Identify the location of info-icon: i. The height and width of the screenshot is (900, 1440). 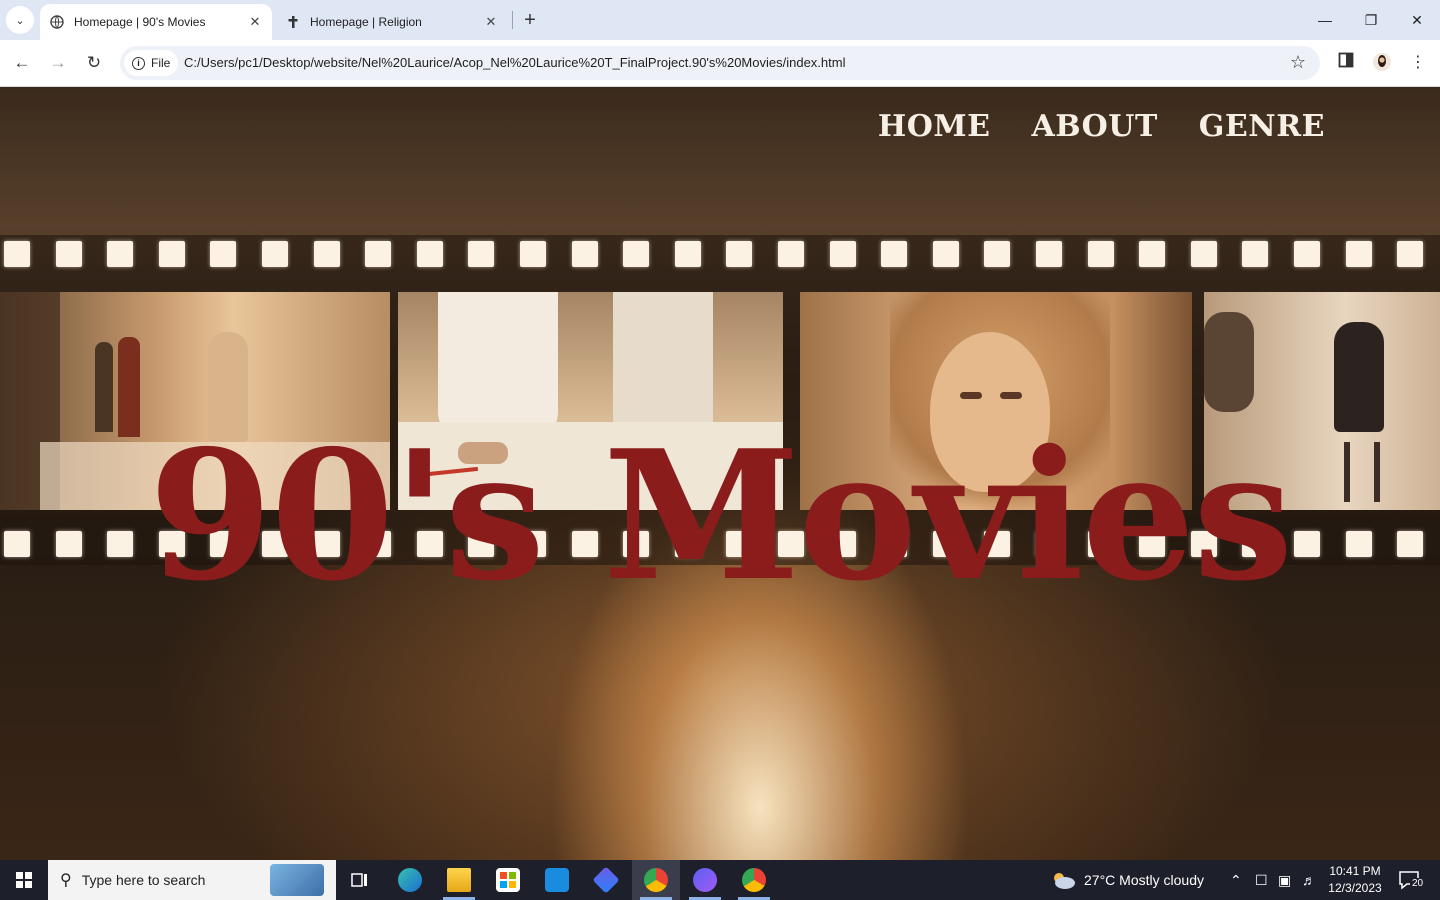
(138, 63).